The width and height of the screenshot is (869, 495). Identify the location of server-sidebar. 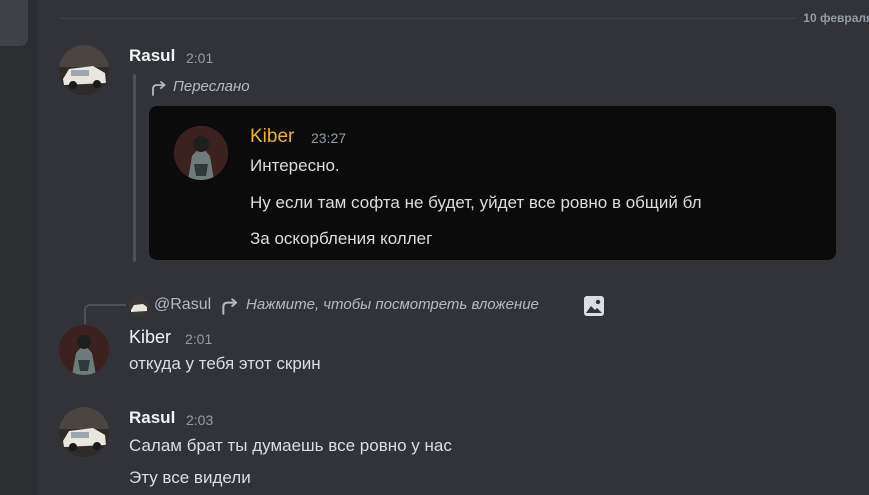
(19, 247).